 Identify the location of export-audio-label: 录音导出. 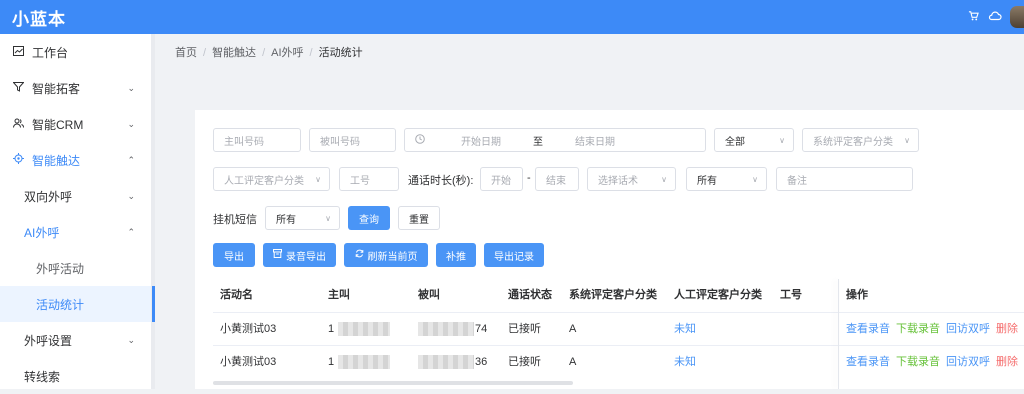
(306, 257).